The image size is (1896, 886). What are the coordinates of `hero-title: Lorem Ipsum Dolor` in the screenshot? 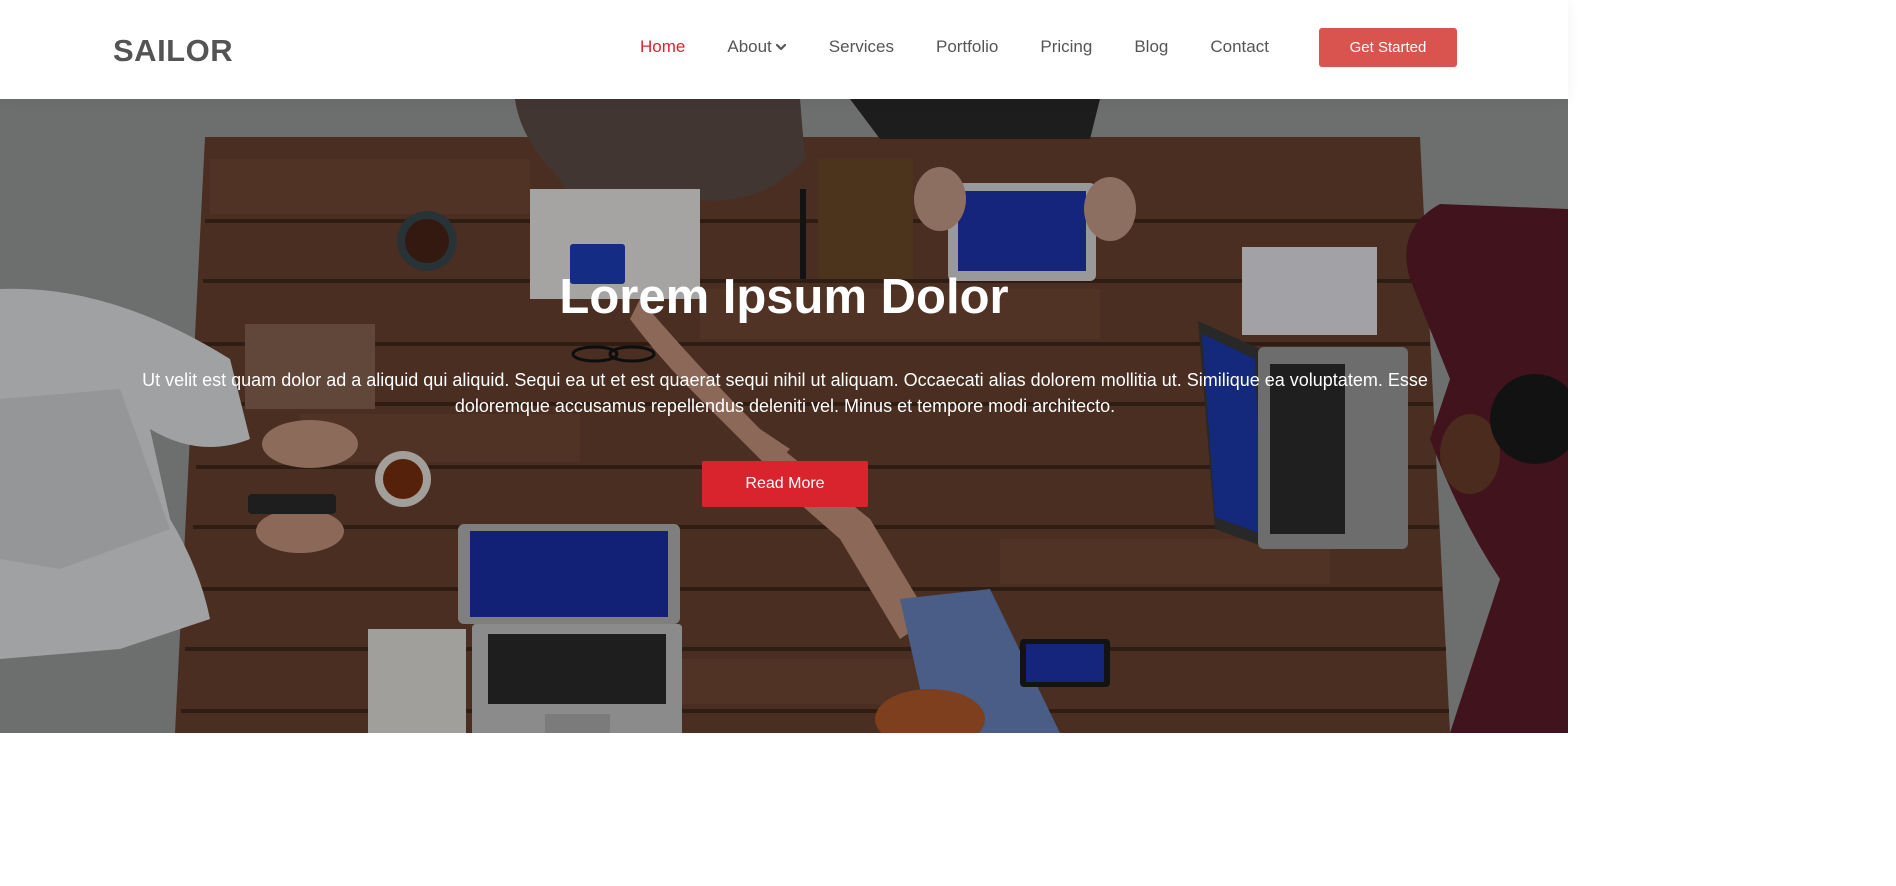 It's located at (784, 297).